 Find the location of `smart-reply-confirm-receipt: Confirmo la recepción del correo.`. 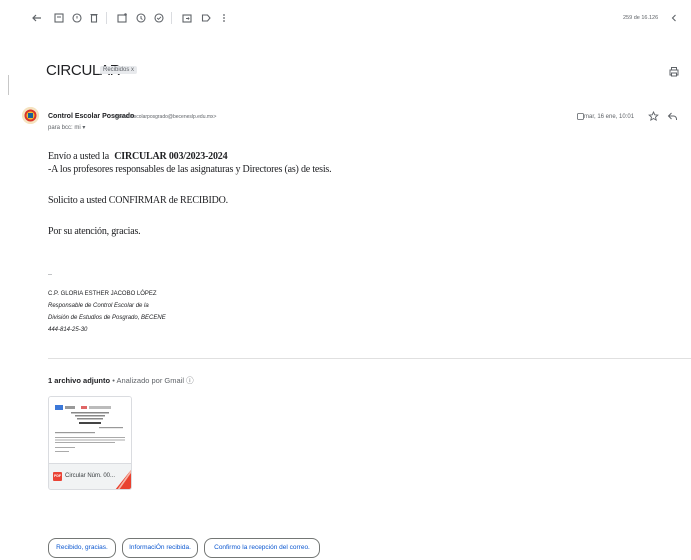

smart-reply-confirm-receipt: Confirmo la recepción del correo. is located at coordinates (262, 548).